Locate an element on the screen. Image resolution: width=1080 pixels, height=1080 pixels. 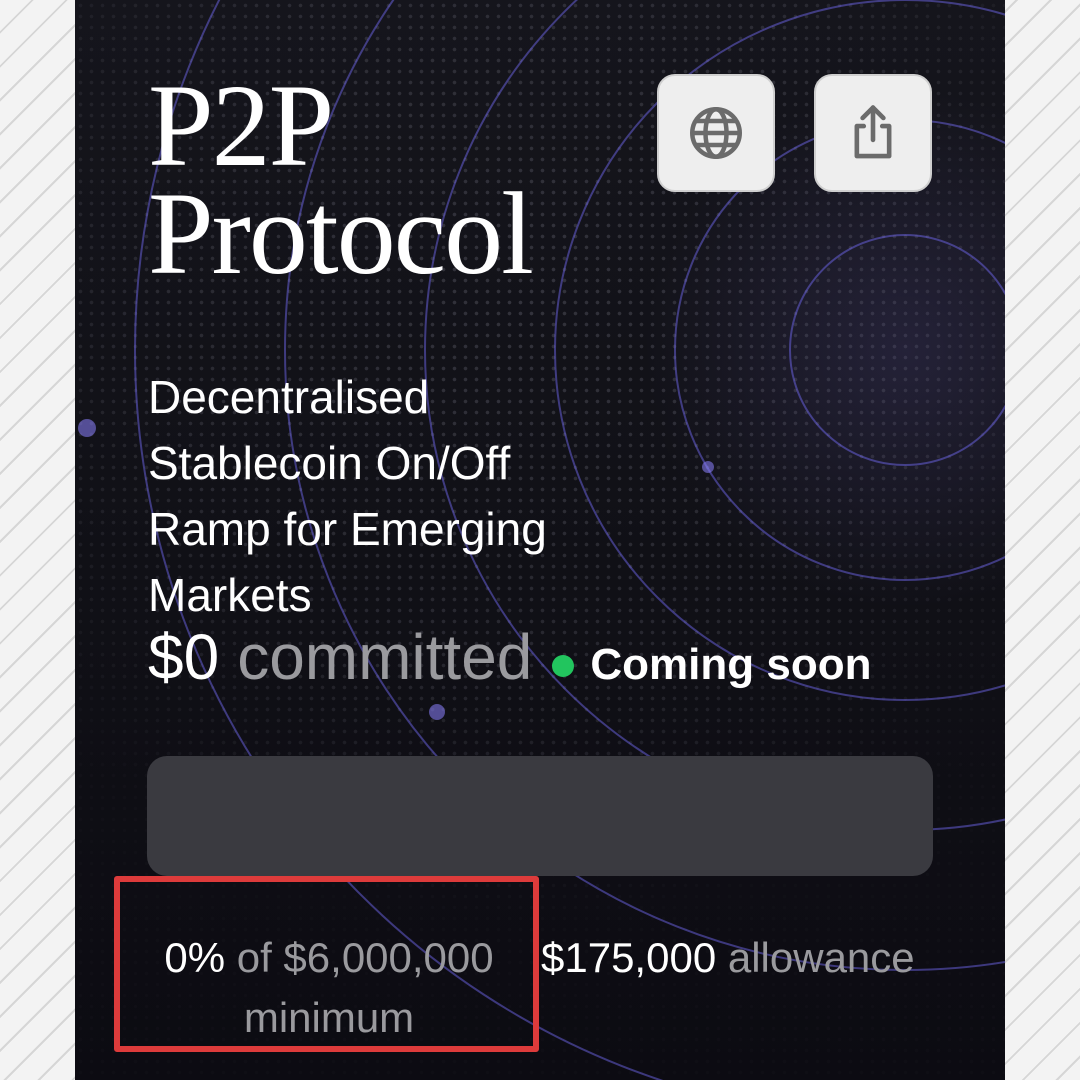
progress-of-minimum: of $6,000,000 is located at coordinates (365, 957).